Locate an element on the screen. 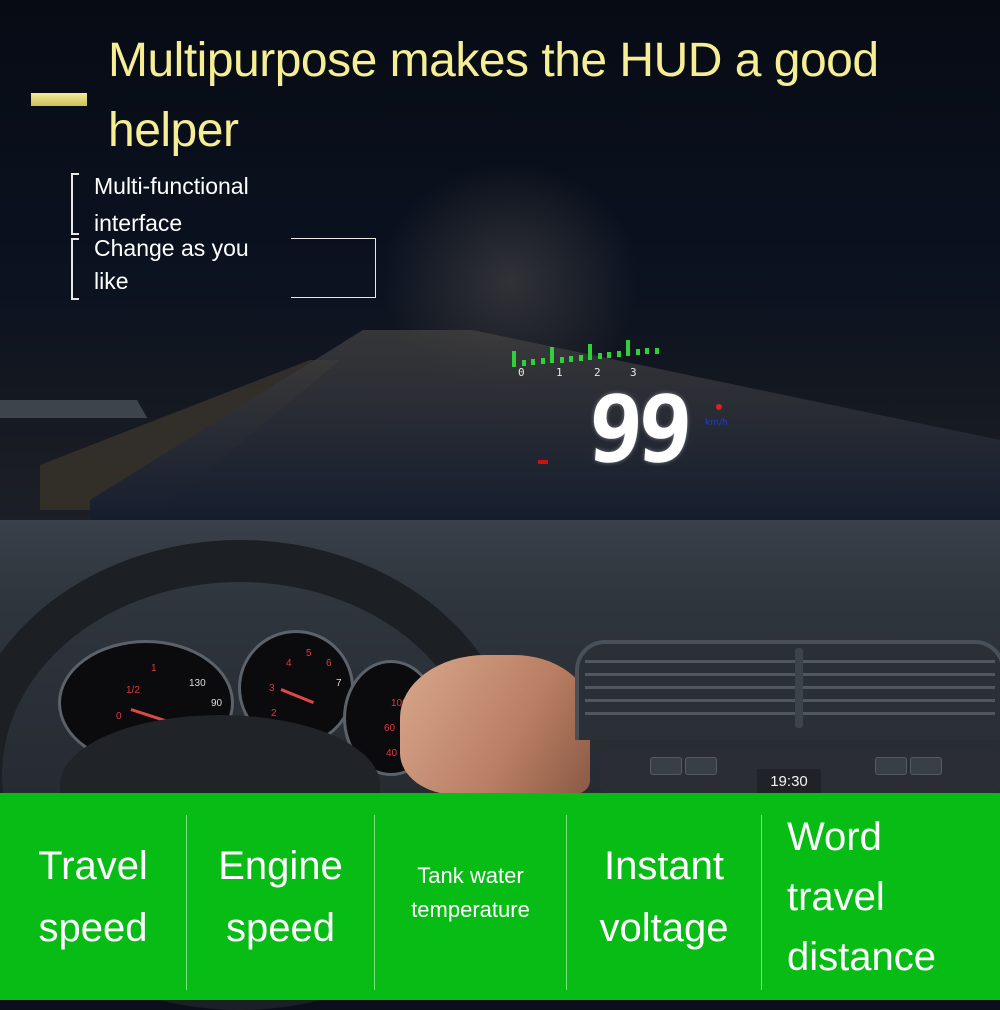  rpm-scale-label: 0 is located at coordinates (521, 372).